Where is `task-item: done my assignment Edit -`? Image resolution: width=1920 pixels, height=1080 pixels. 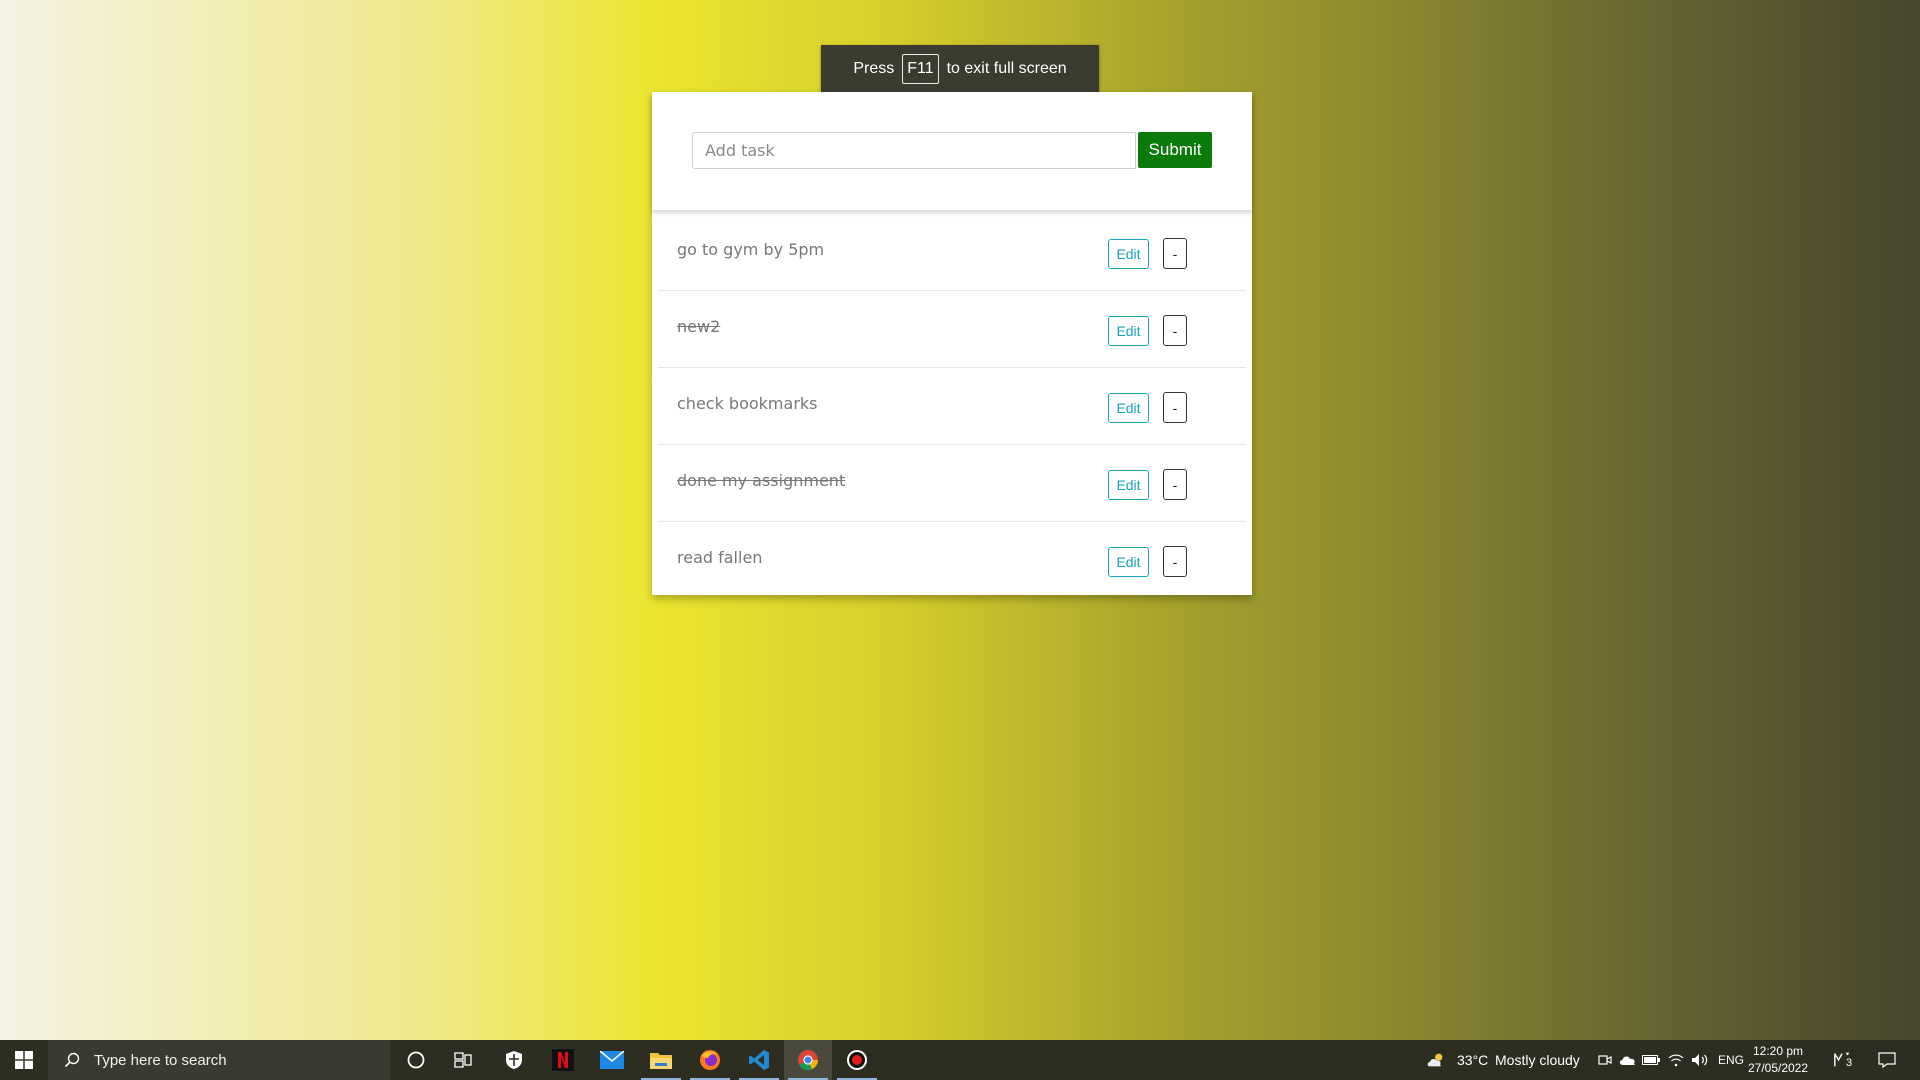
task-item: done my assignment Edit - is located at coordinates (952, 483).